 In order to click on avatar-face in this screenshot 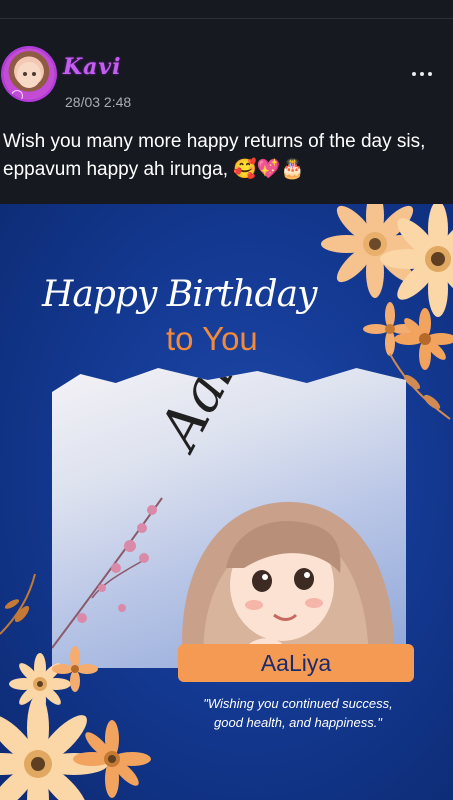, I will do `click(29, 75)`.